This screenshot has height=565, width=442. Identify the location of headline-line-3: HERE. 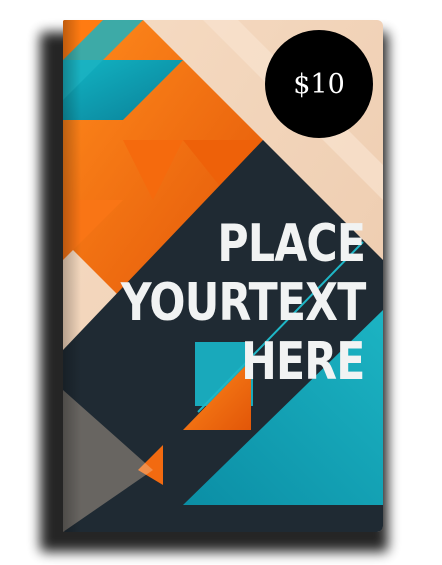
(303, 362).